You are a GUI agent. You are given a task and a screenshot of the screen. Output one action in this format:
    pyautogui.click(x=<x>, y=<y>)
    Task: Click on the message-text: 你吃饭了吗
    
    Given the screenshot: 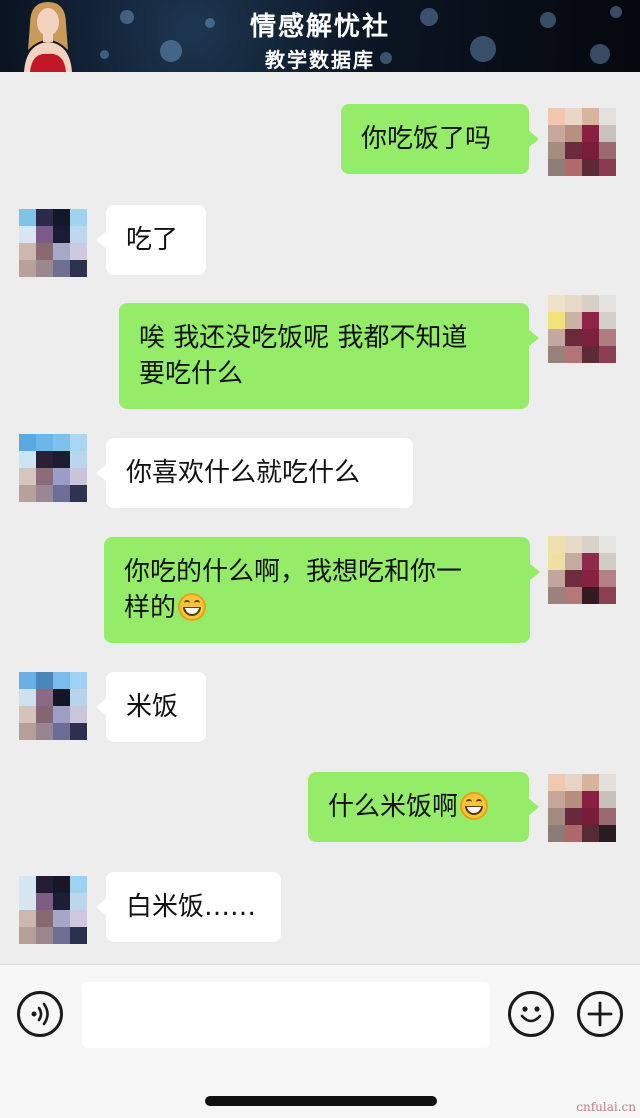 What is the action you would take?
    pyautogui.click(x=426, y=139)
    